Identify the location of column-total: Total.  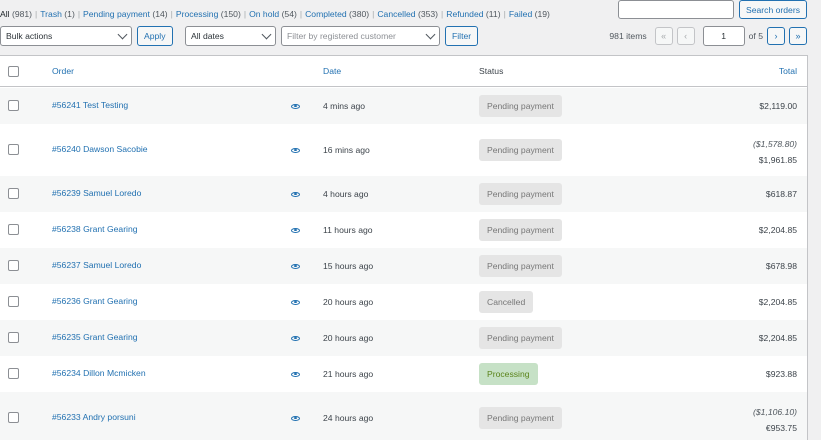
(788, 71).